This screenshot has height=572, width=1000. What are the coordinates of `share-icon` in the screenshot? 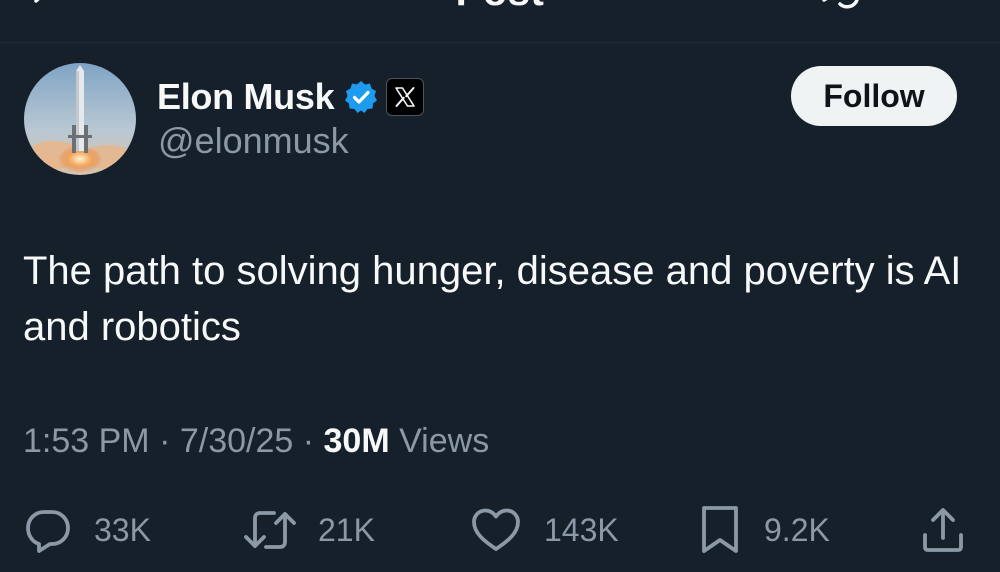 It's located at (943, 530).